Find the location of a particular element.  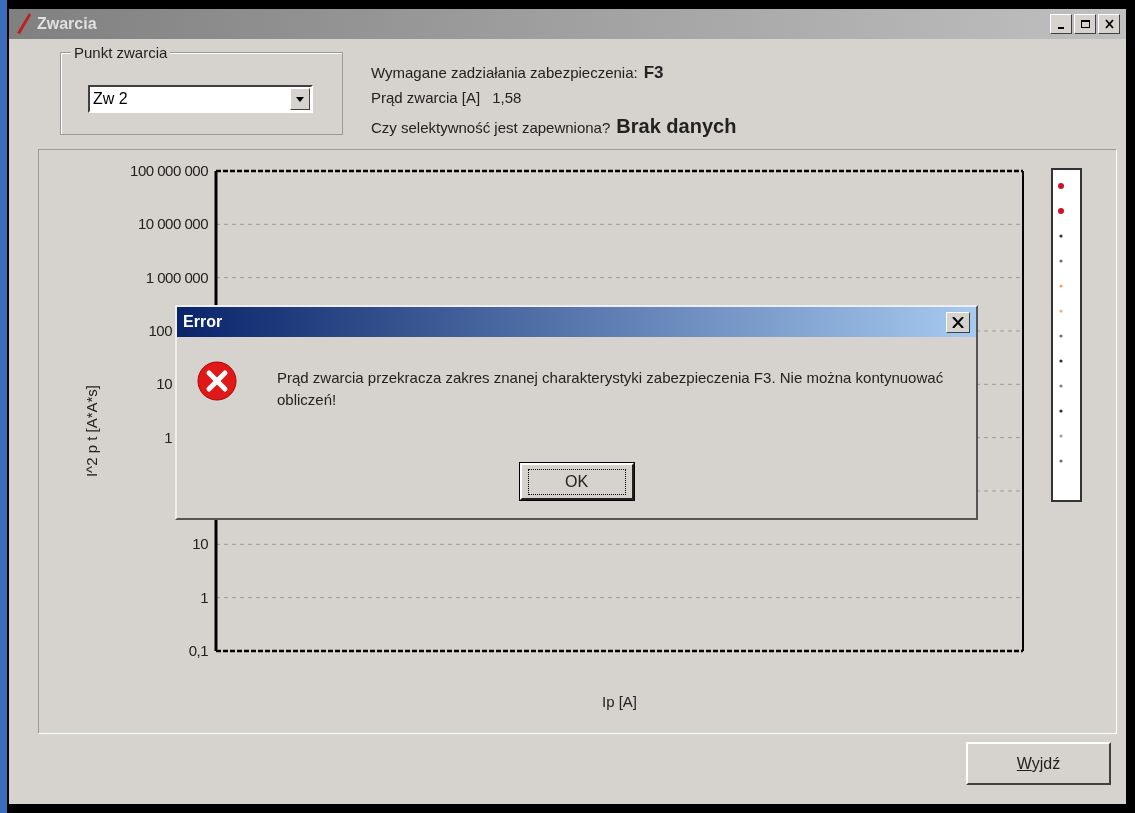

fault-point-dropdown: Zw 2 is located at coordinates (200, 99).